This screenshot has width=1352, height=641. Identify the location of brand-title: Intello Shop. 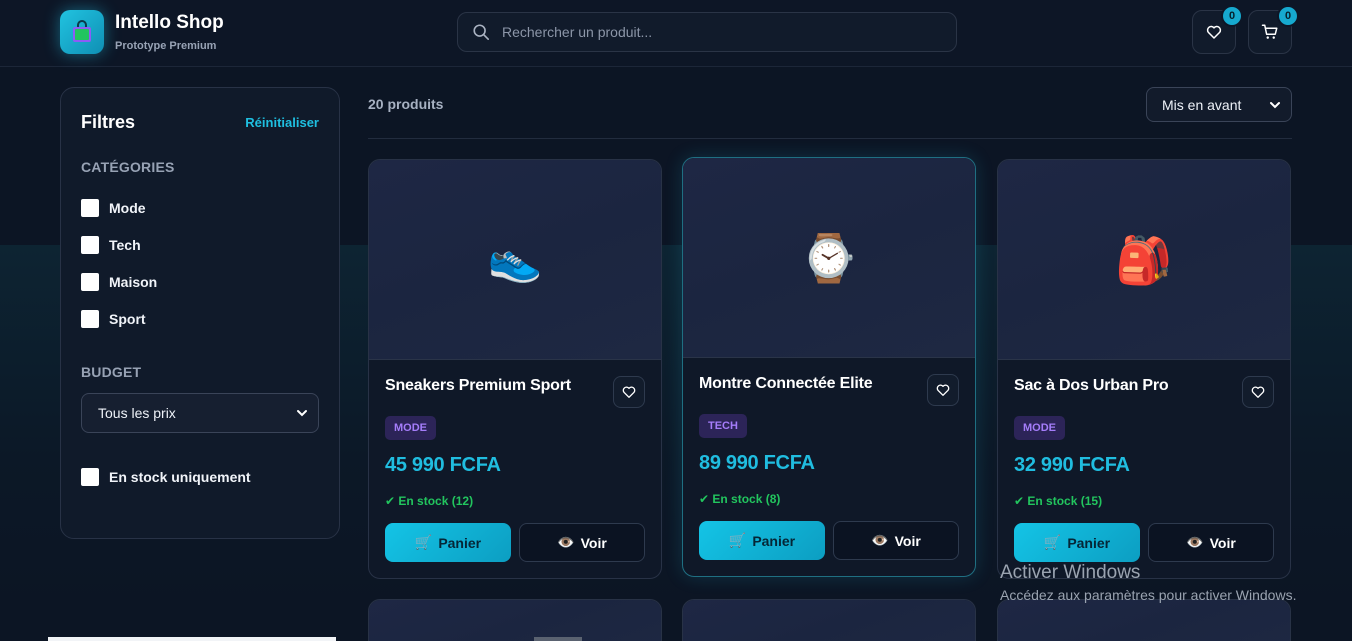
(169, 23).